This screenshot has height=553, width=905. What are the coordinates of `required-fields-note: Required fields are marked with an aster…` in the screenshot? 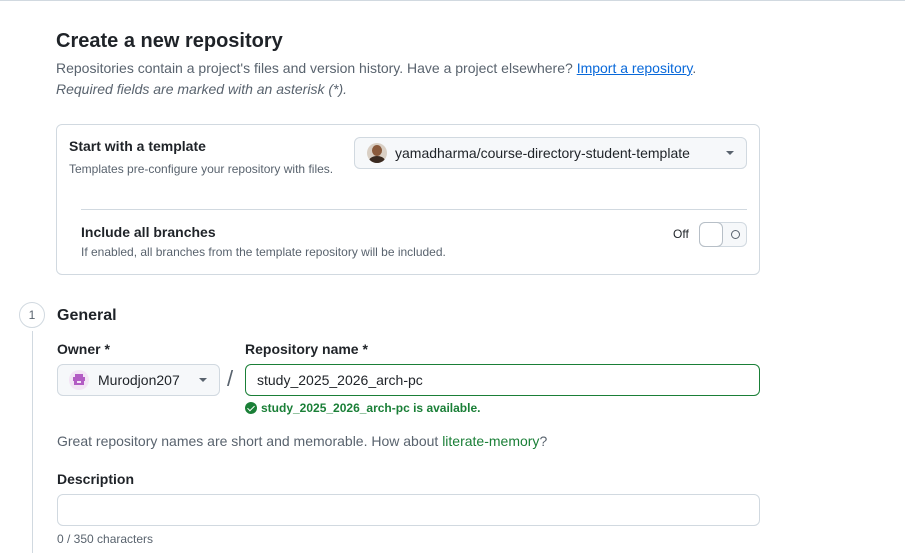 It's located at (202, 89).